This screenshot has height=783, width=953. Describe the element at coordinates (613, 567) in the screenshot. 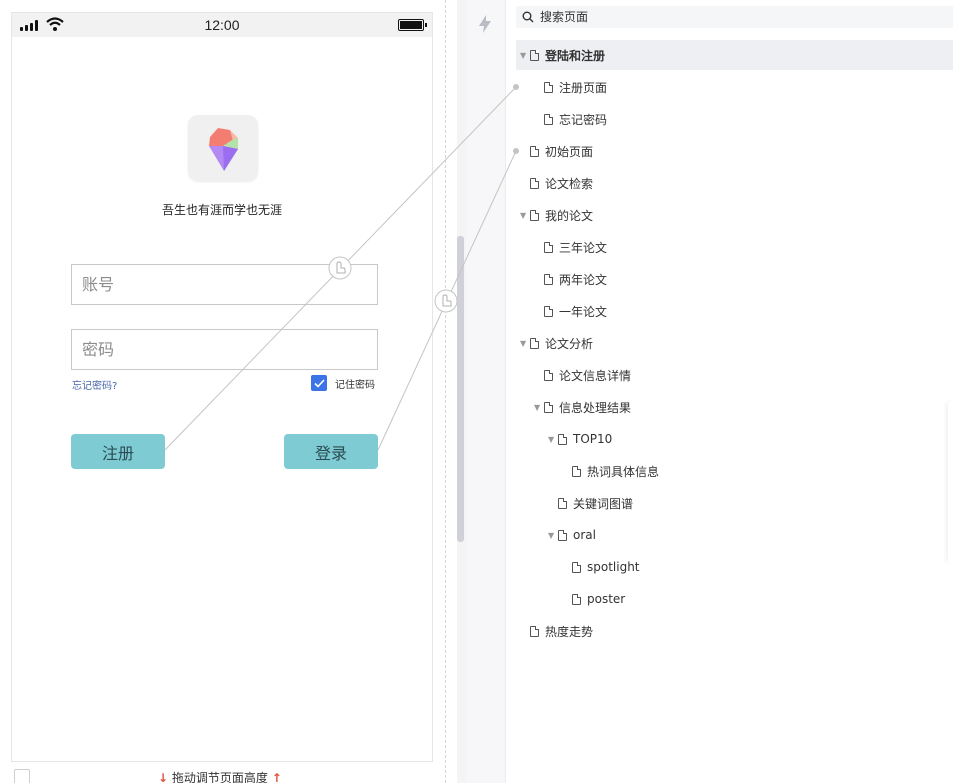

I see `page-tree-item-label: spotlight` at that location.